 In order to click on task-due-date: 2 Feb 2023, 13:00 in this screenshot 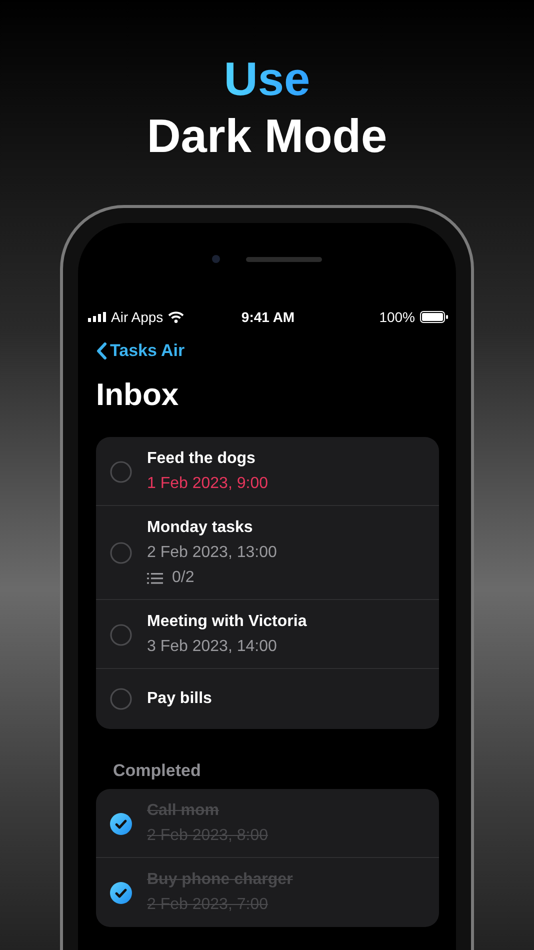, I will do `click(212, 553)`.